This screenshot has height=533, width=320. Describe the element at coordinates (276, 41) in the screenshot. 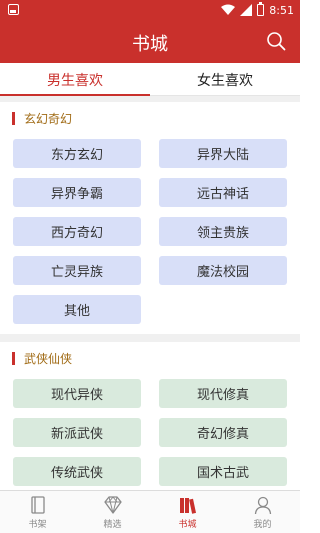

I see `search-icon` at that location.